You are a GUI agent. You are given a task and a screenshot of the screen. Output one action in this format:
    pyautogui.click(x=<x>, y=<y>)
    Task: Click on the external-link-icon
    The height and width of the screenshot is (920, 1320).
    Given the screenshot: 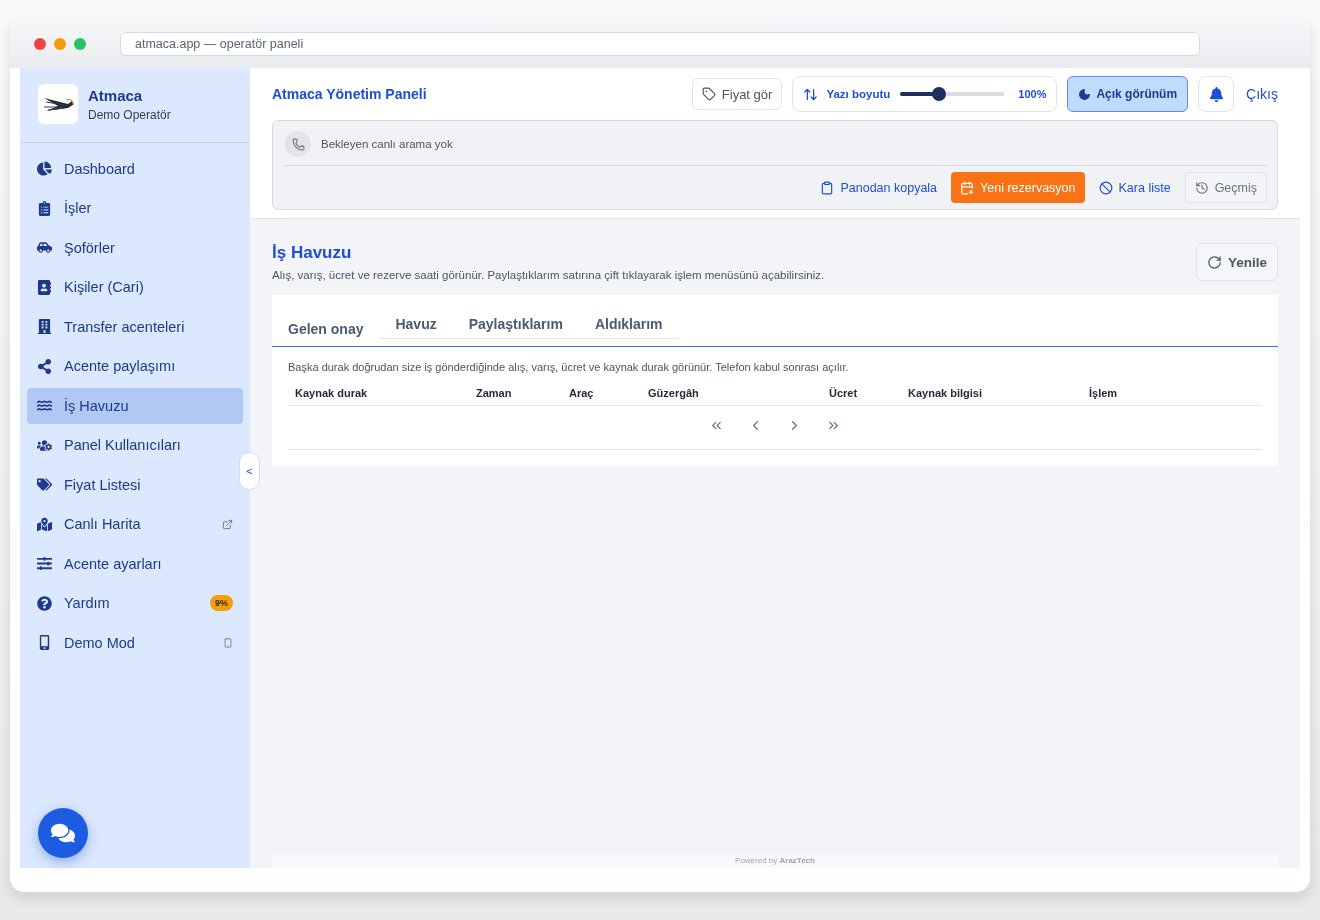 What is the action you would take?
    pyautogui.click(x=227, y=524)
    